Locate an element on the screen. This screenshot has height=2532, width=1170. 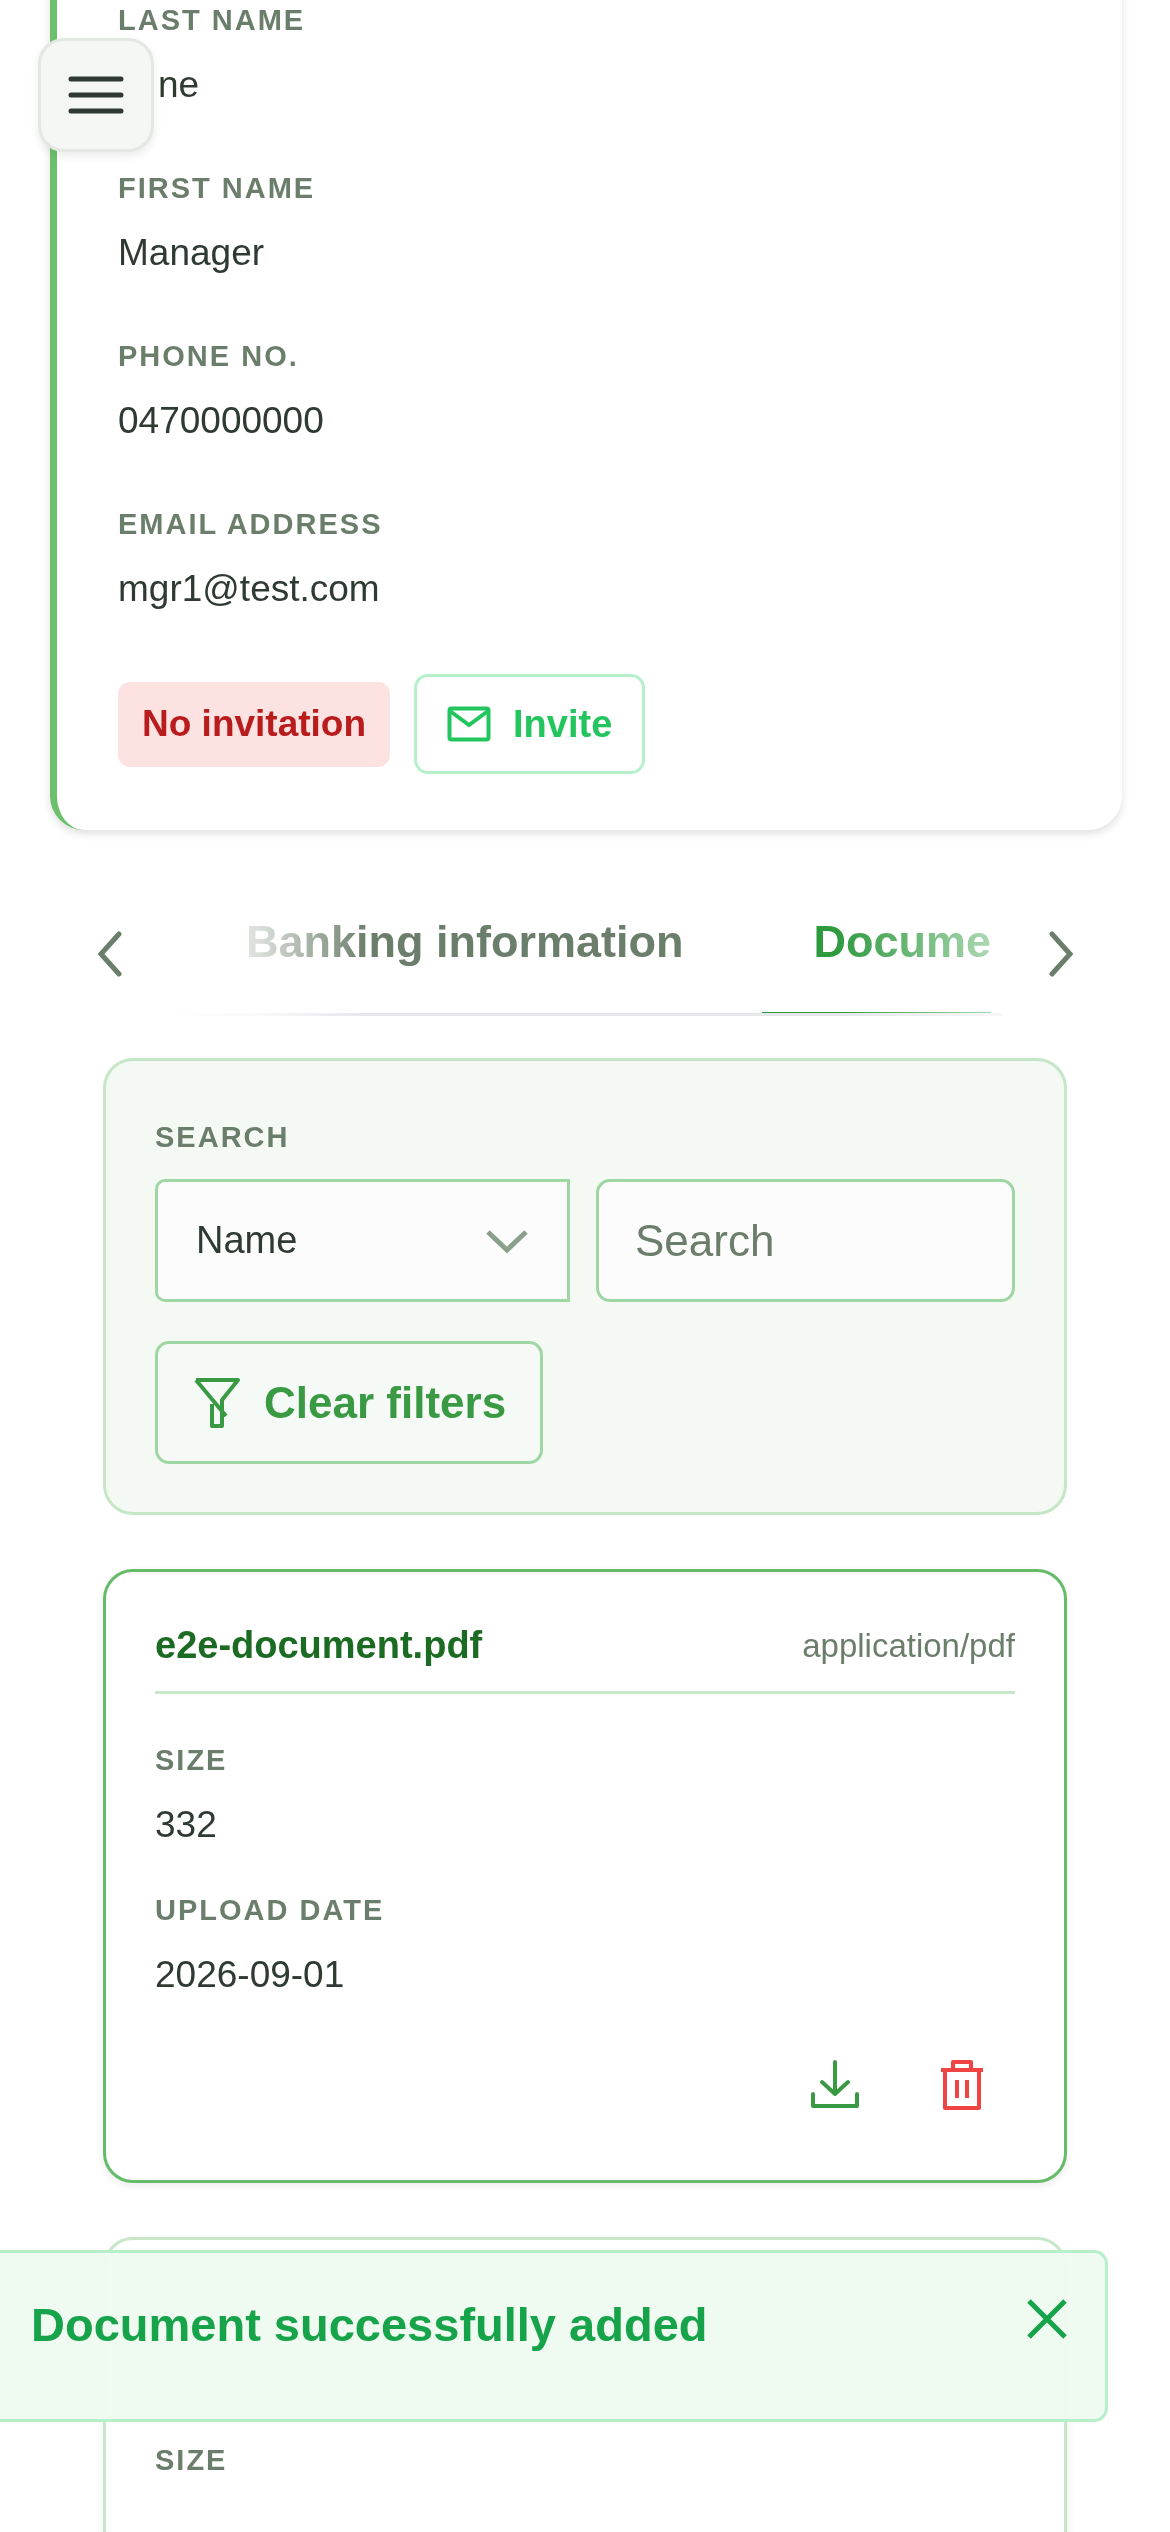
field-value: ne is located at coordinates (179, 85).